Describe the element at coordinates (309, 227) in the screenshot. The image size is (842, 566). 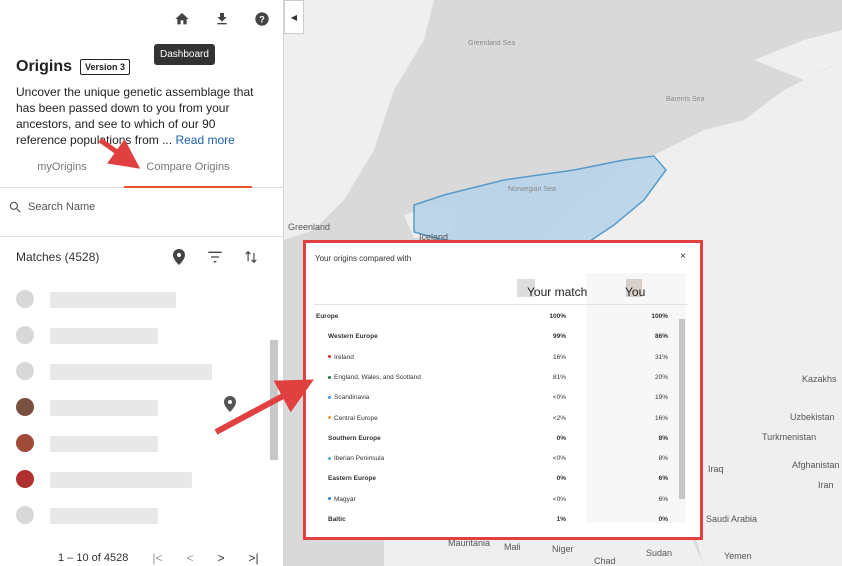
I see `map-label-greenland: Greenland` at that location.